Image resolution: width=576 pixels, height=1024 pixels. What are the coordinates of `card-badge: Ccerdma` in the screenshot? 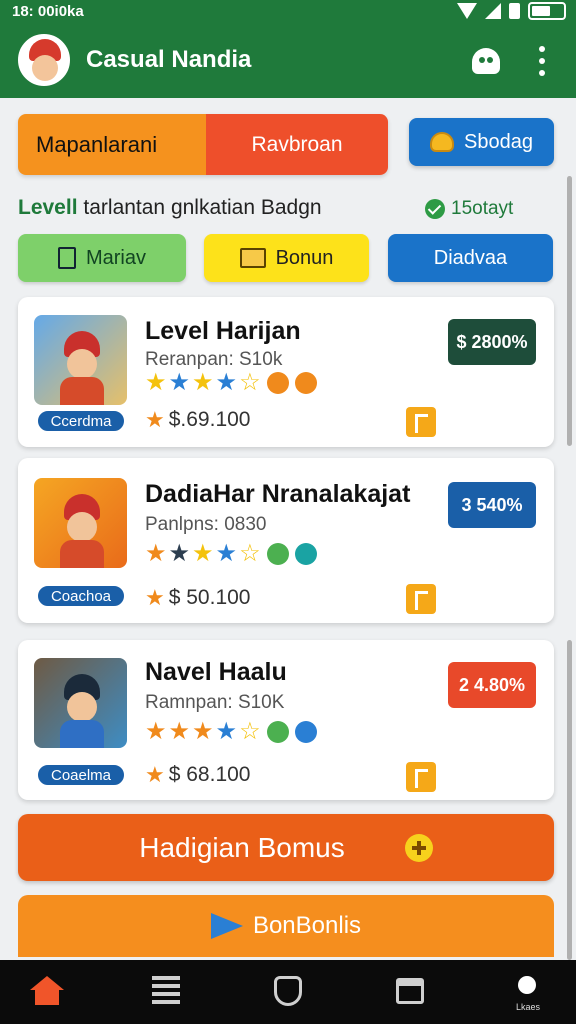 It's located at (81, 421).